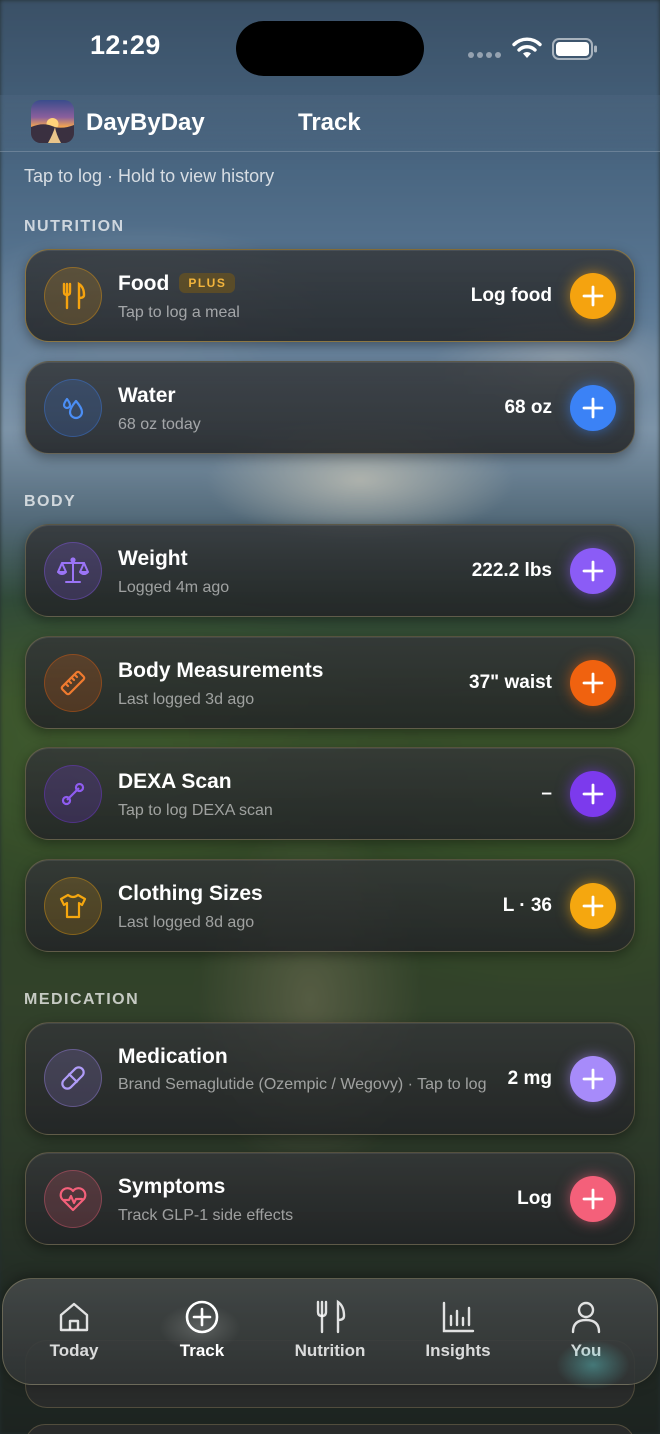 The width and height of the screenshot is (660, 1434). What do you see at coordinates (74, 1317) in the screenshot?
I see `home-icon` at bounding box center [74, 1317].